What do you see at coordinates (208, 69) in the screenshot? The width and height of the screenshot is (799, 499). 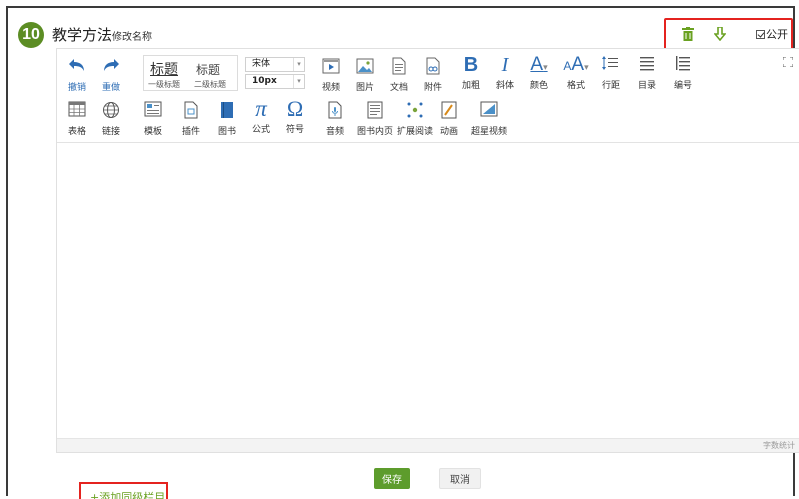 I see `heading-2-sample: 标题` at bounding box center [208, 69].